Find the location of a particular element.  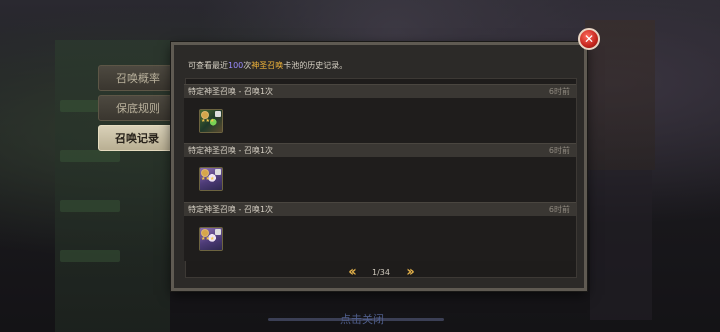

history-description: 可查看最近100次神圣召唤卡池的历史记录。 is located at coordinates (267, 65).